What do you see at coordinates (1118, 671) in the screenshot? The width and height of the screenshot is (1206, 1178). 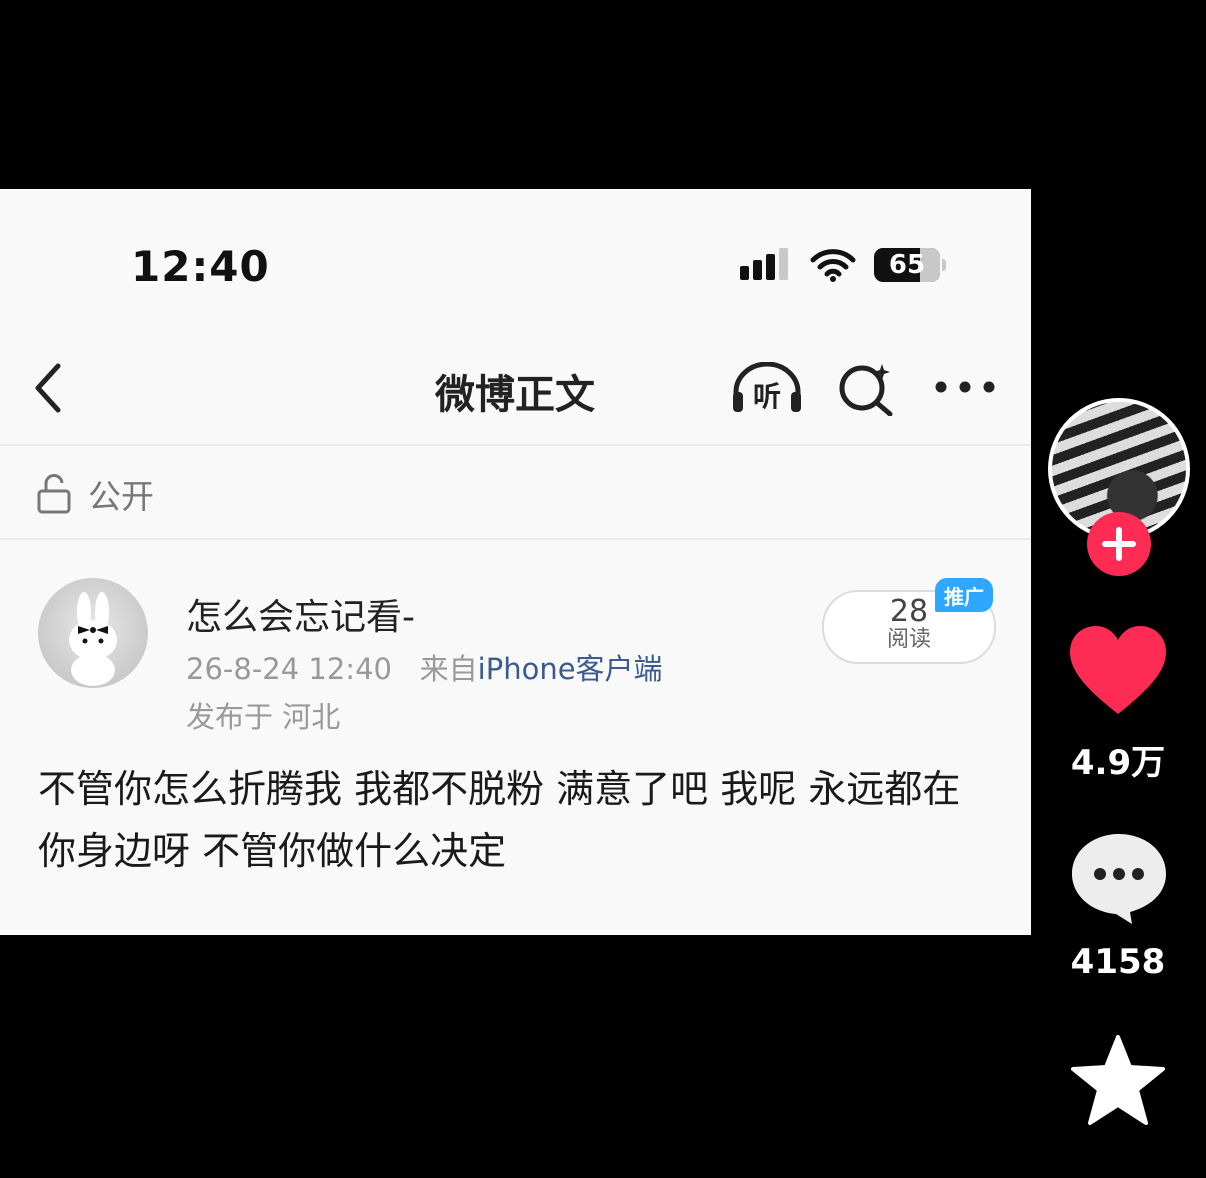 I see `heart-icon` at bounding box center [1118, 671].